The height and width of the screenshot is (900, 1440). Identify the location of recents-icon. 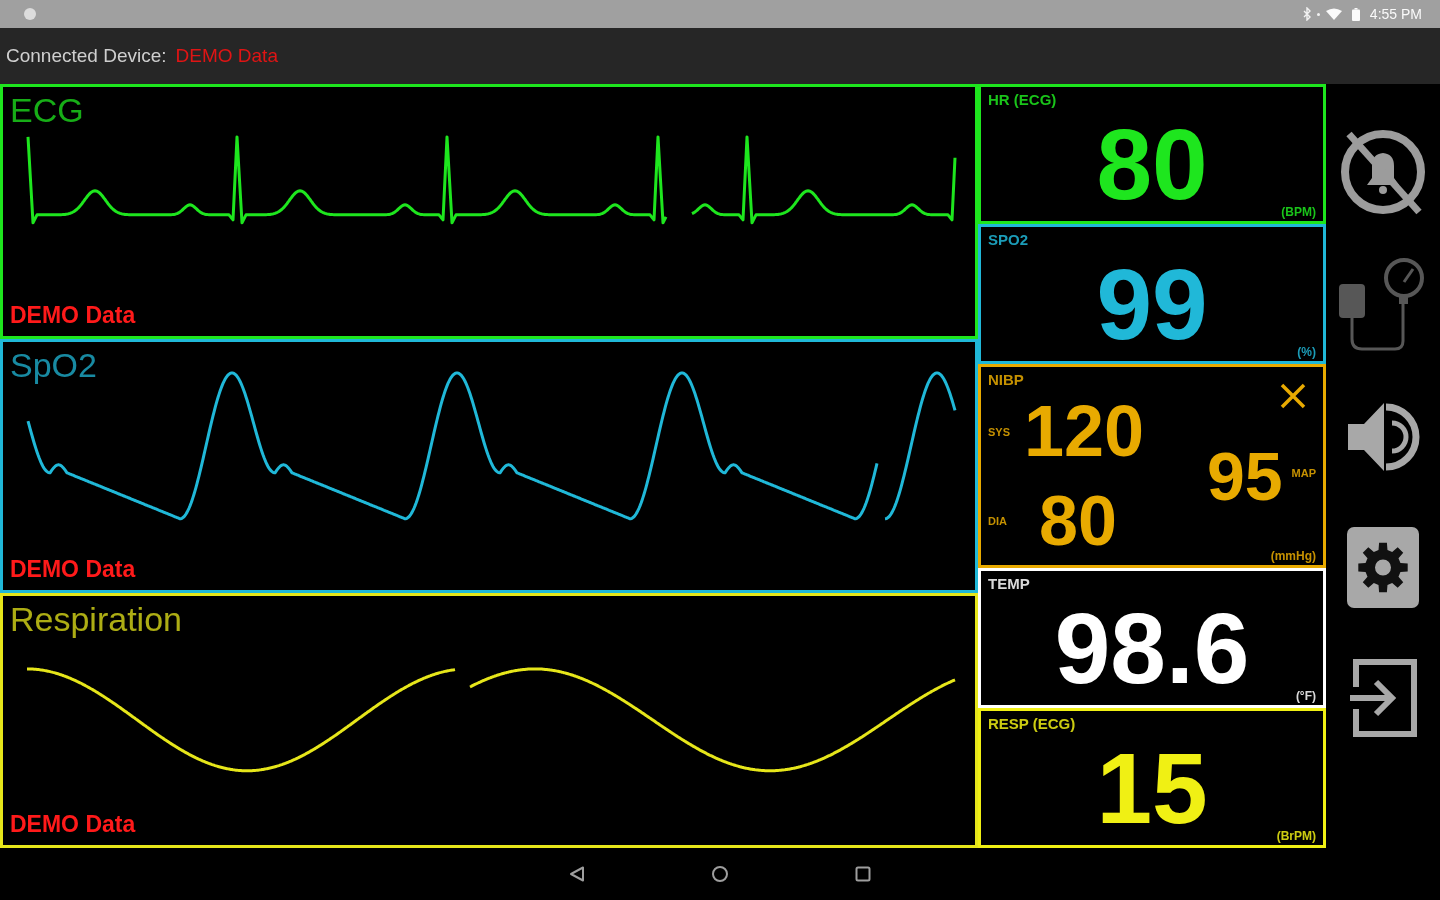
(863, 874).